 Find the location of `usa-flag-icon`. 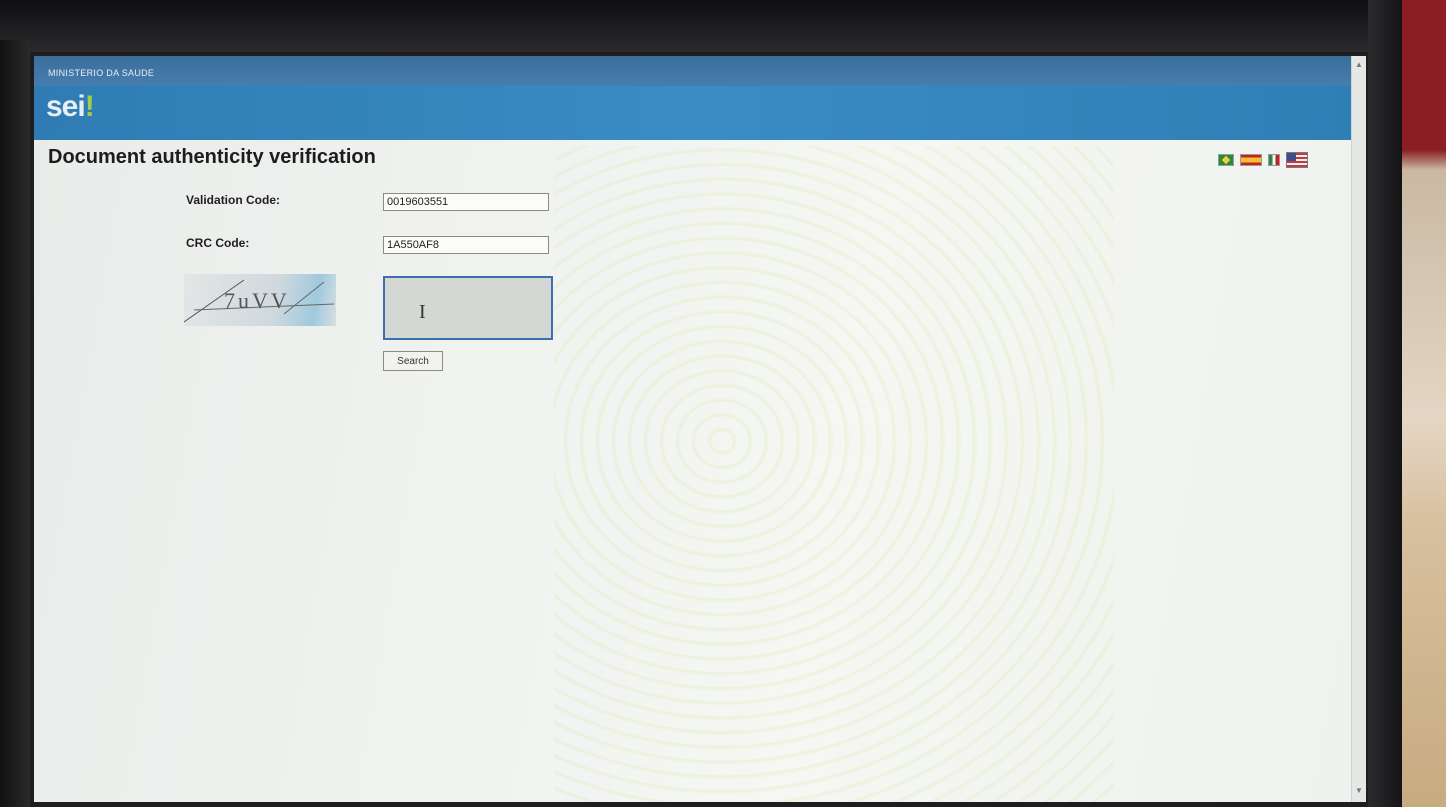

usa-flag-icon is located at coordinates (1297, 160).